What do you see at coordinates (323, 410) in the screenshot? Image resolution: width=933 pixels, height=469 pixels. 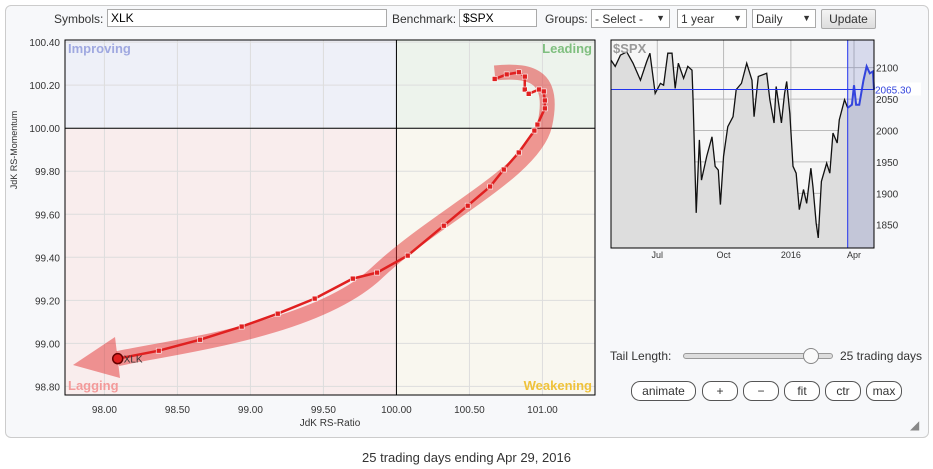 I see `x-tick-label: 99.50` at bounding box center [323, 410].